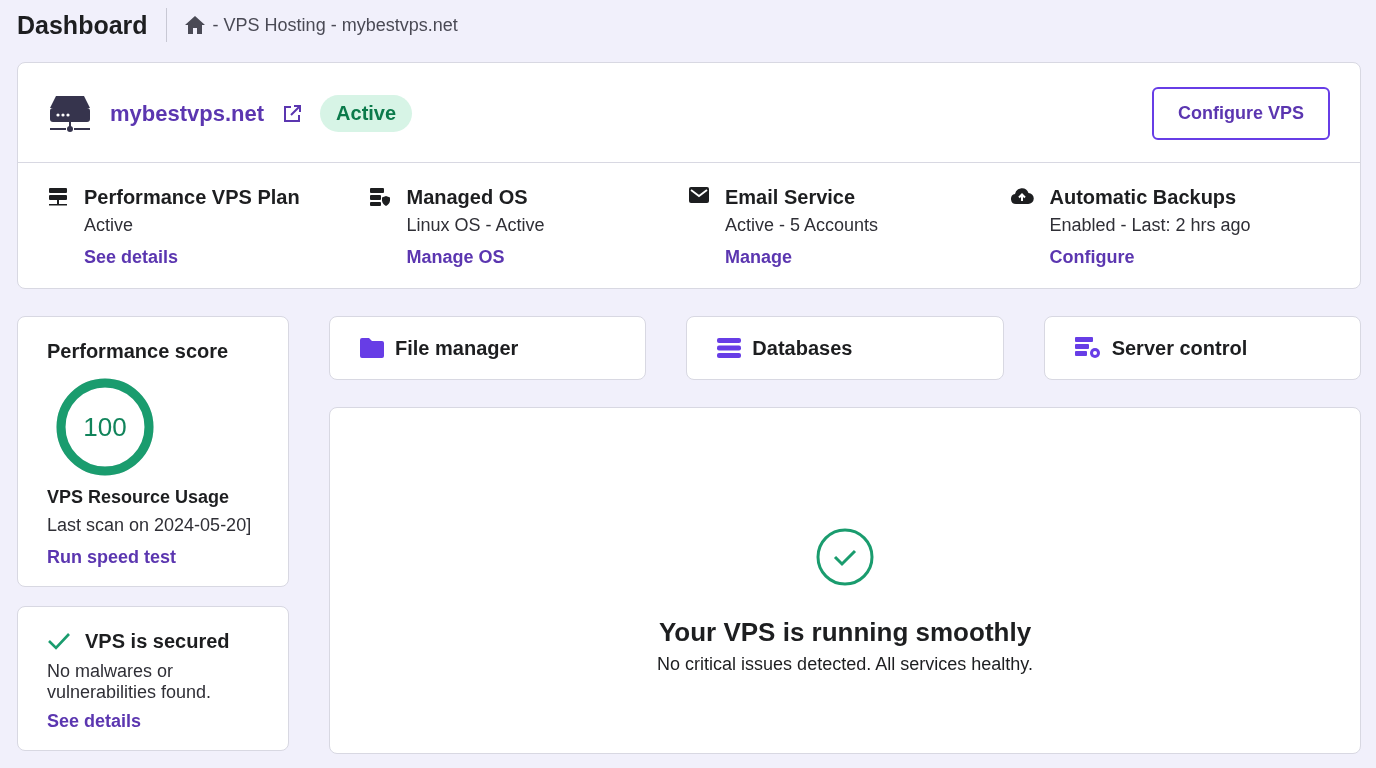 The height and width of the screenshot is (768, 1376). I want to click on health-text: No critical issues detected. All services healthy., so click(845, 664).